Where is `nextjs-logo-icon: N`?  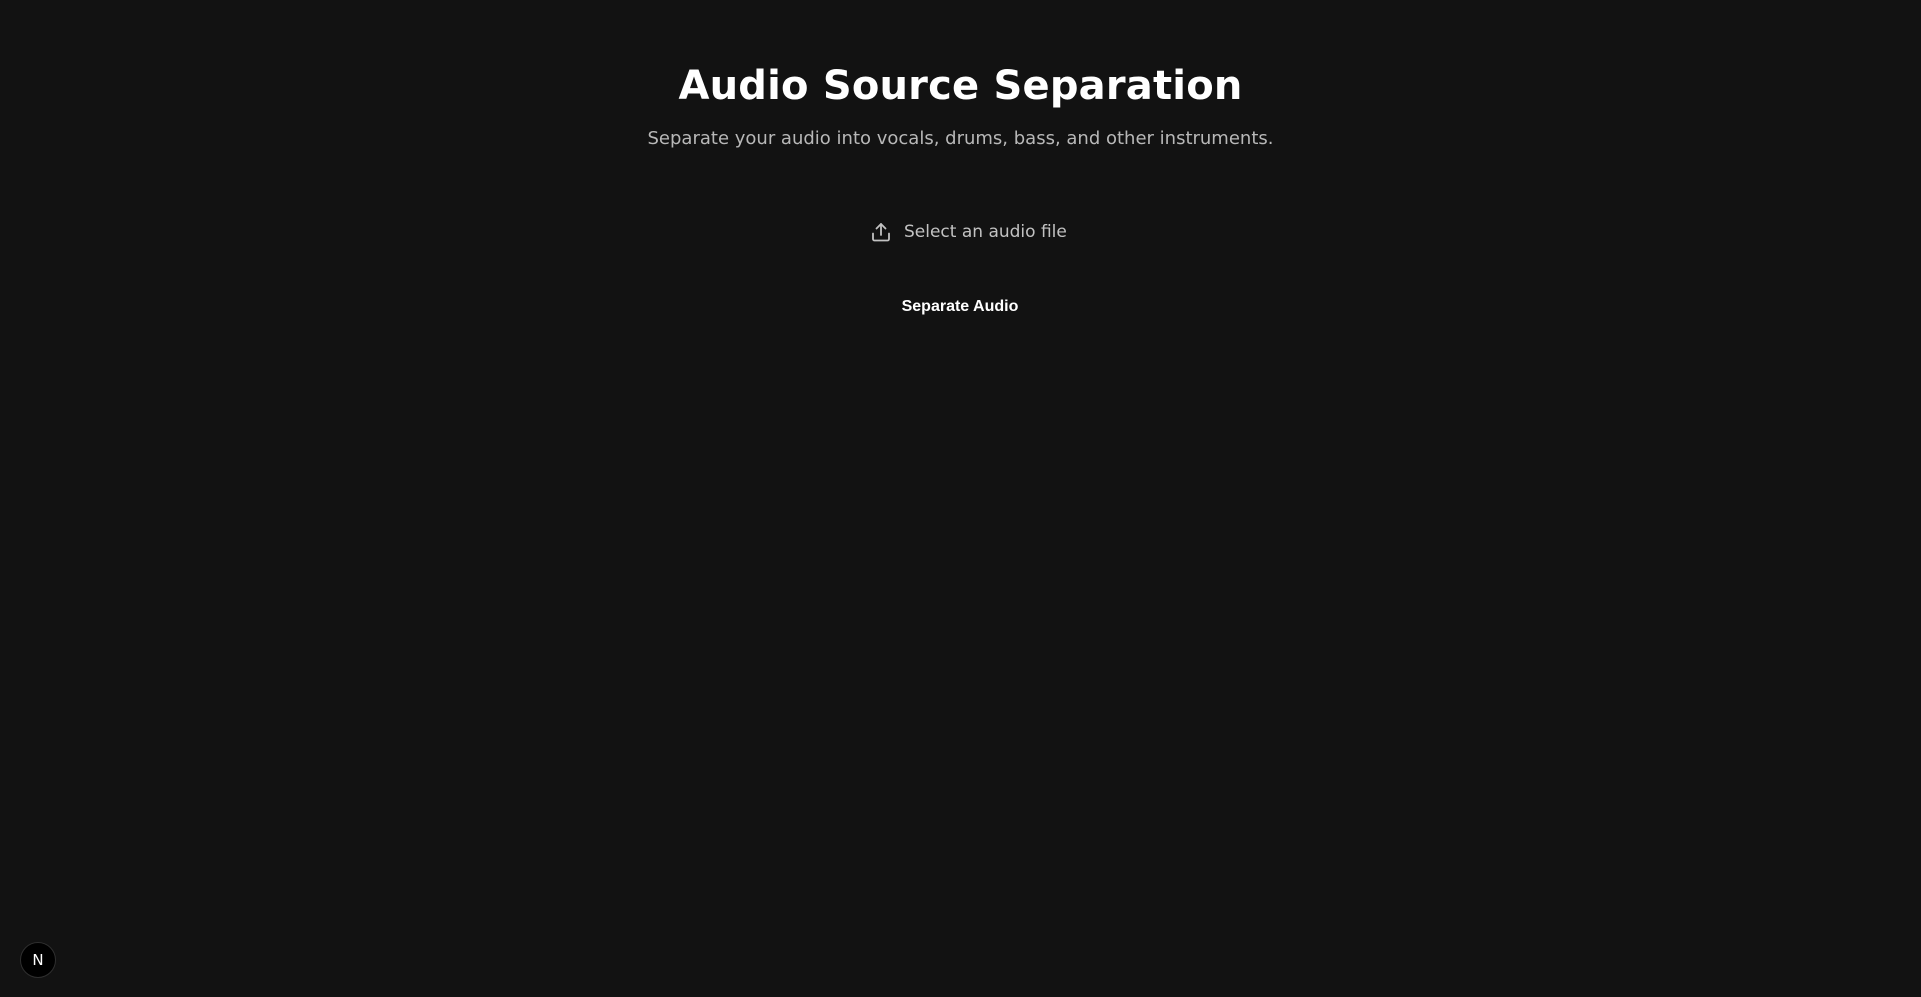
nextjs-logo-icon: N is located at coordinates (38, 959).